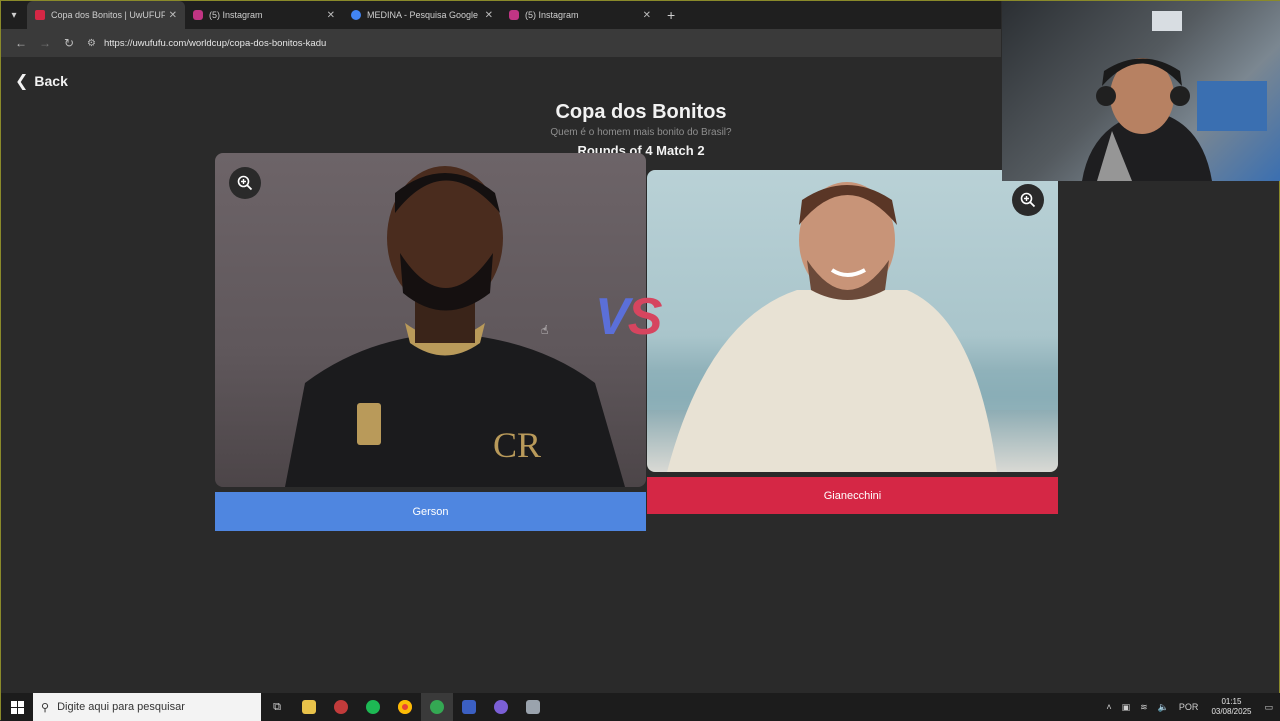 The height and width of the screenshot is (721, 1280). What do you see at coordinates (852, 495) in the screenshot?
I see `choose-right-button: Gianecchini` at bounding box center [852, 495].